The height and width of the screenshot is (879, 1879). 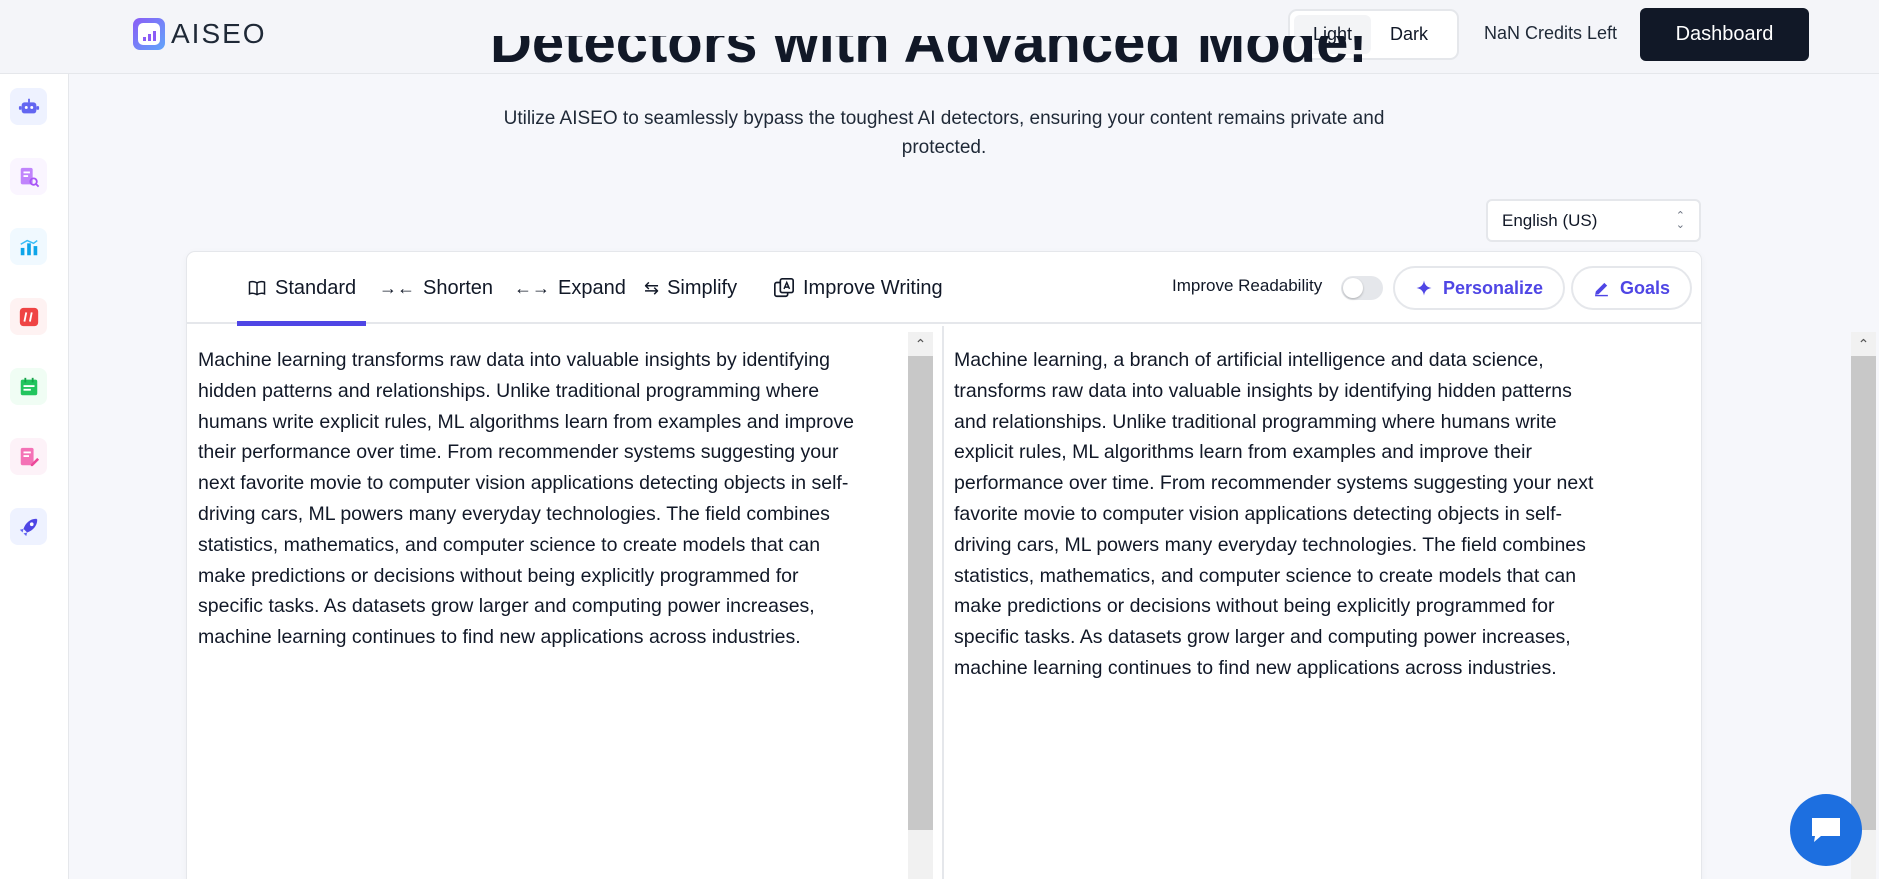 I want to click on aiseo-logo: AISEO, so click(x=200, y=34).